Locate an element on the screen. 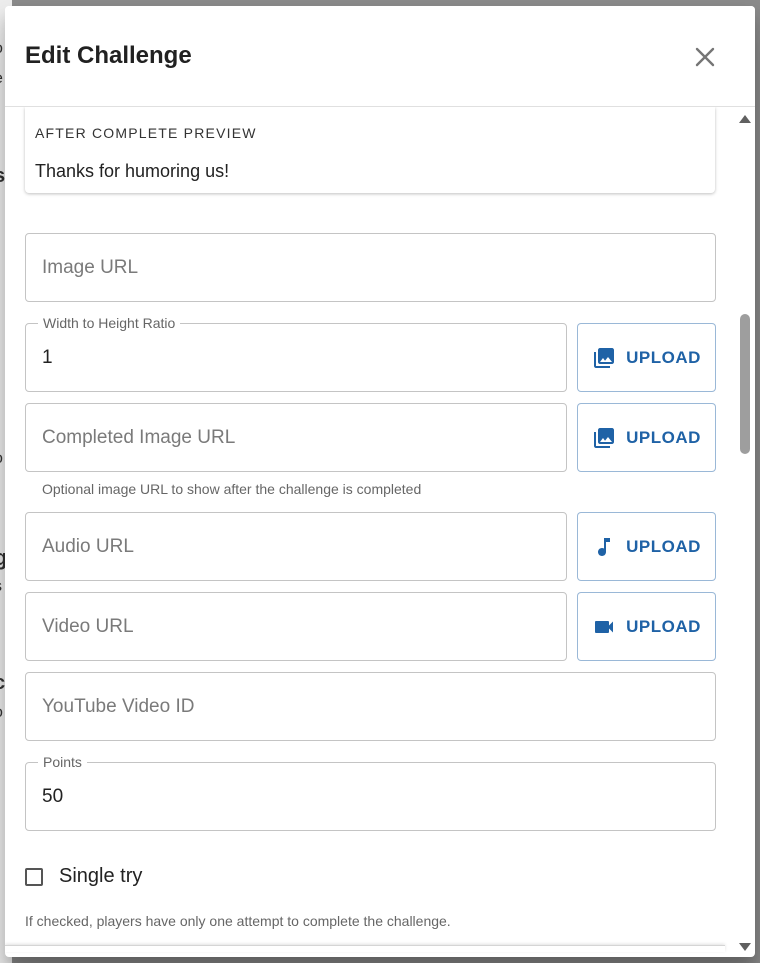 The image size is (760, 963). scroll-up-arrow-icon is located at coordinates (745, 119).